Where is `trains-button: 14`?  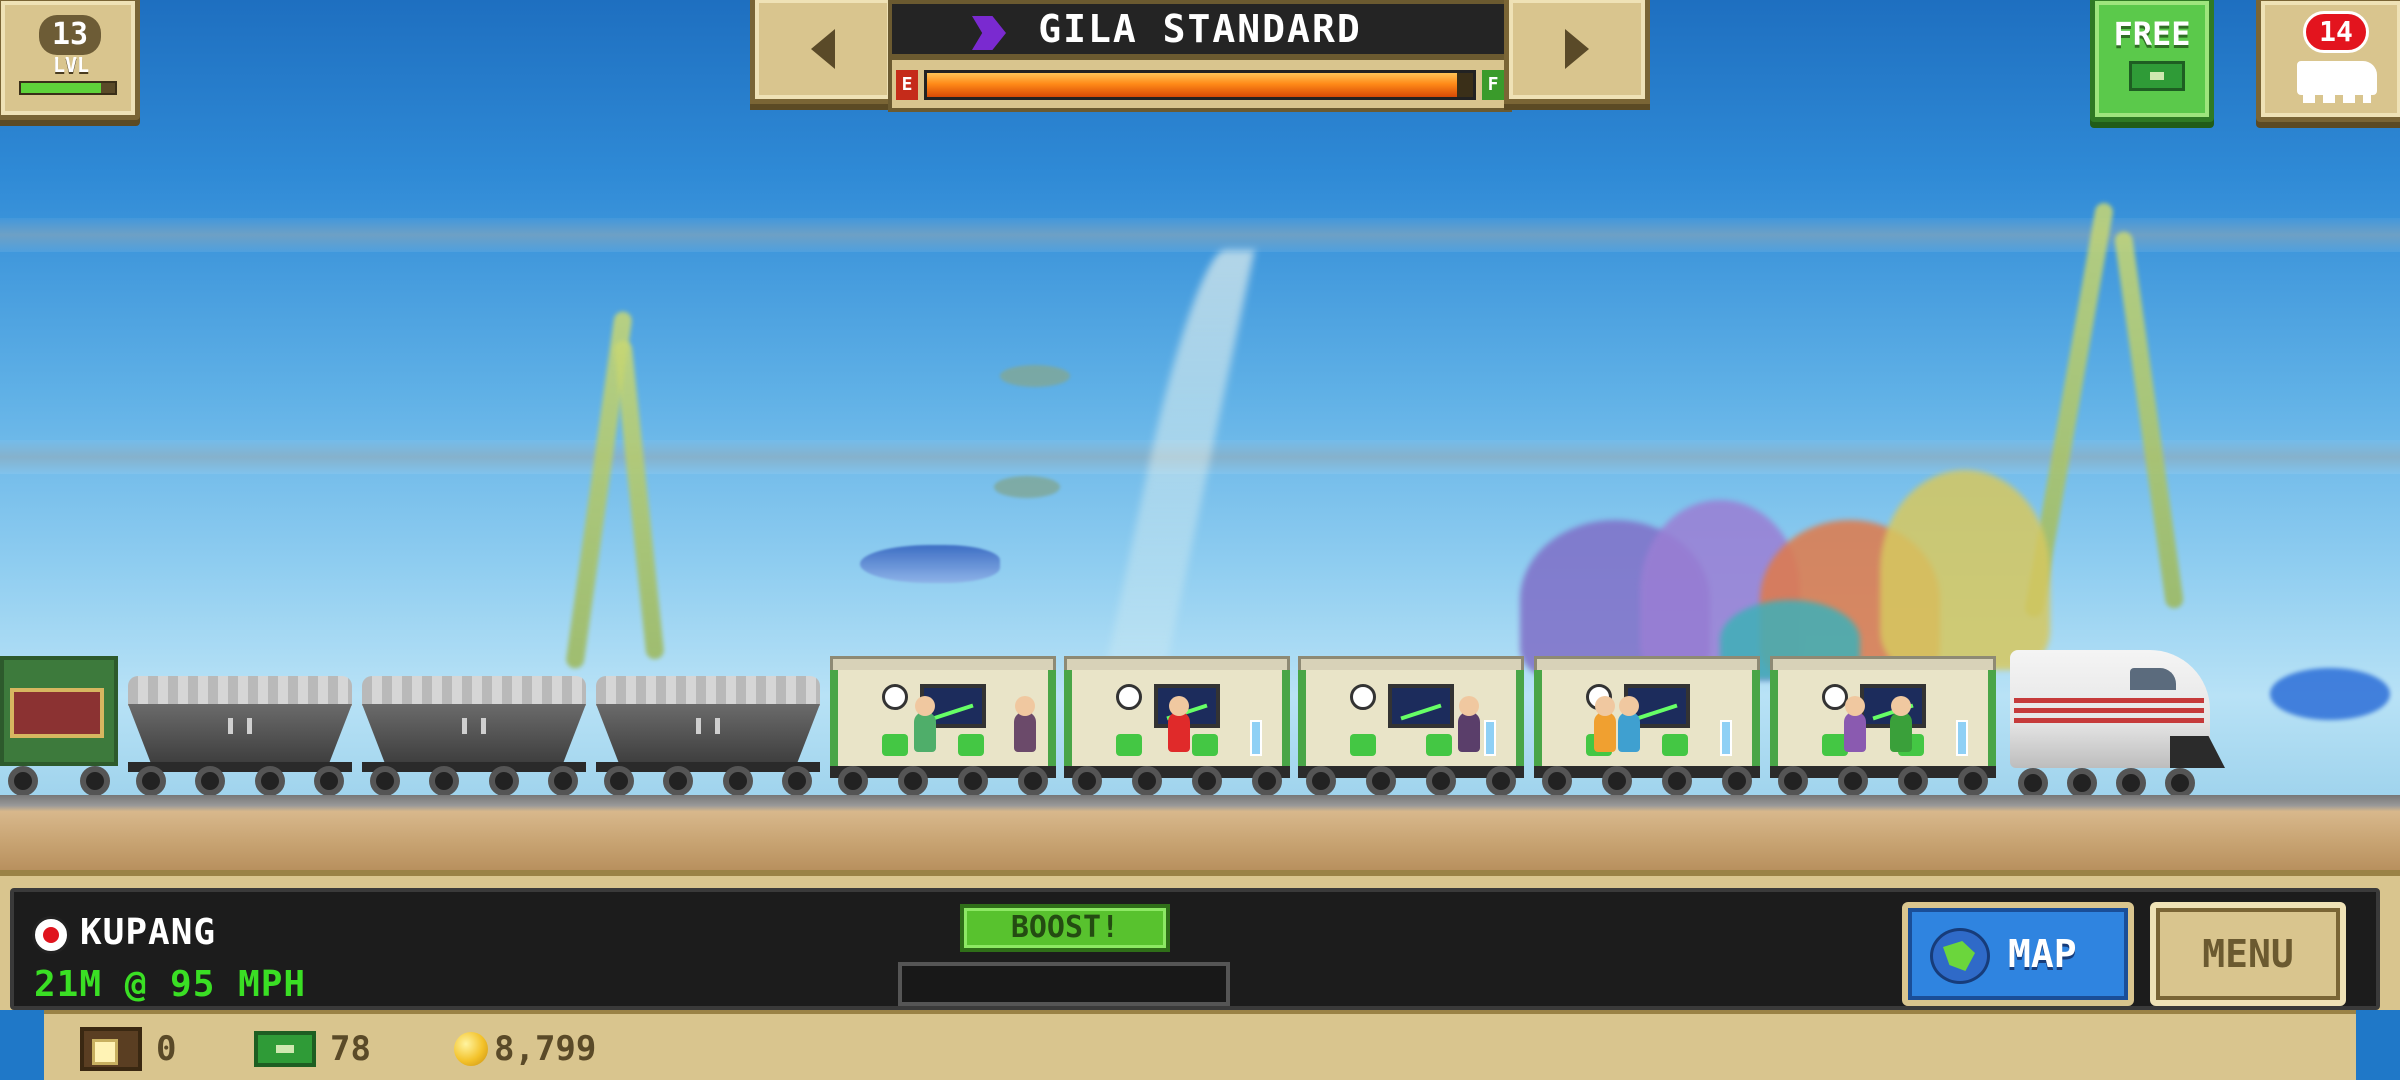 trains-button: 14 is located at coordinates (2328, 61).